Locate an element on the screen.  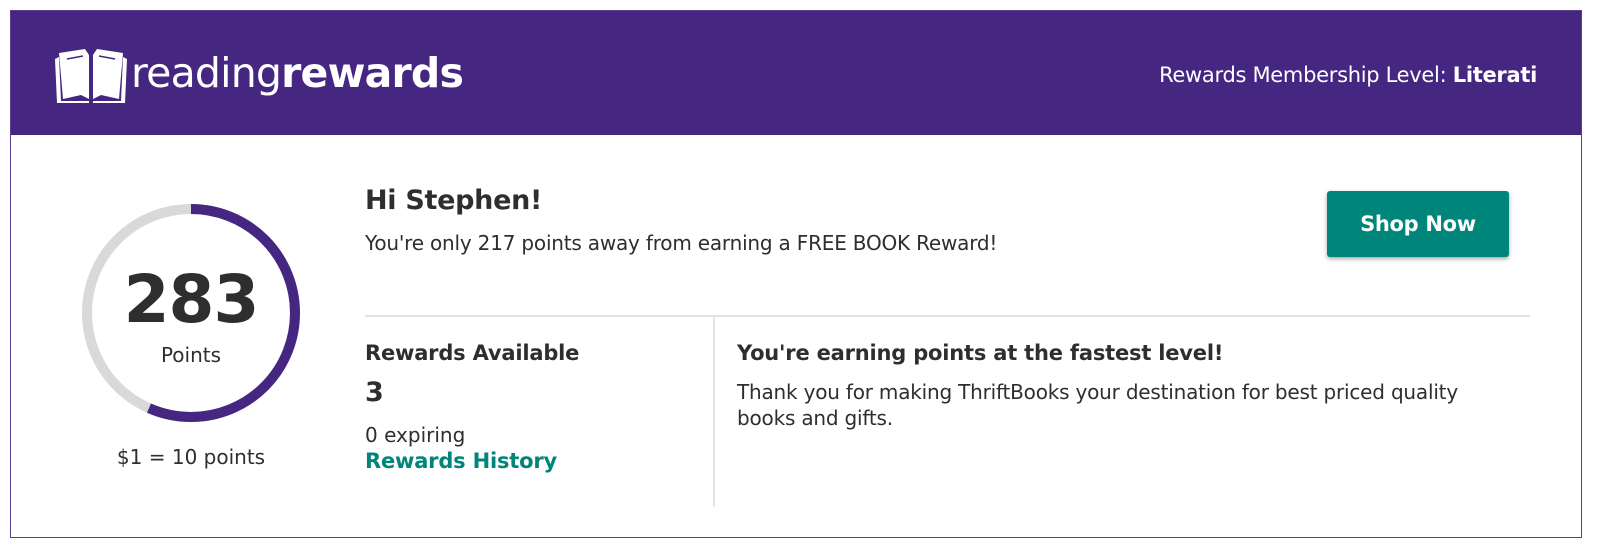
reading-rewards-logo: readingrewards is located at coordinates (259, 73).